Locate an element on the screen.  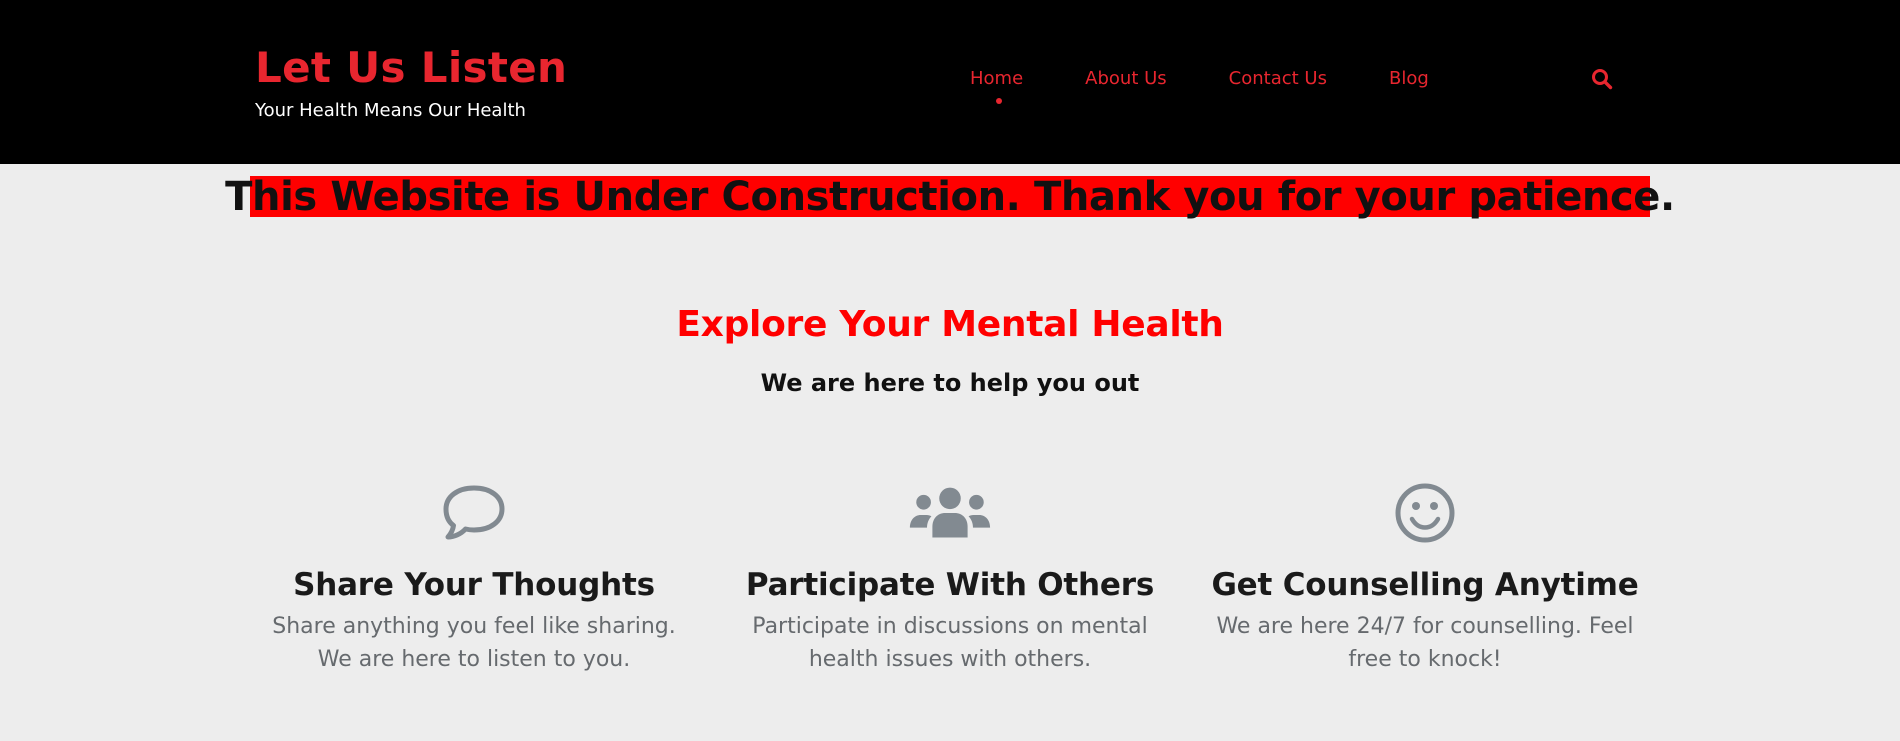
nav-item-contact-us-label: Contact Us is located at coordinates (1277, 78).